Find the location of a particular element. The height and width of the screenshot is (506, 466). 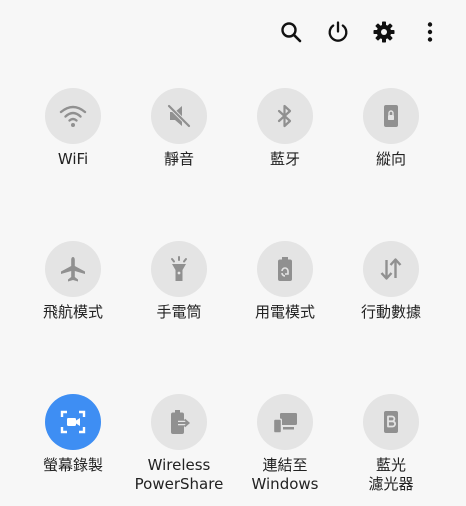

flashlight-icon is located at coordinates (179, 268).